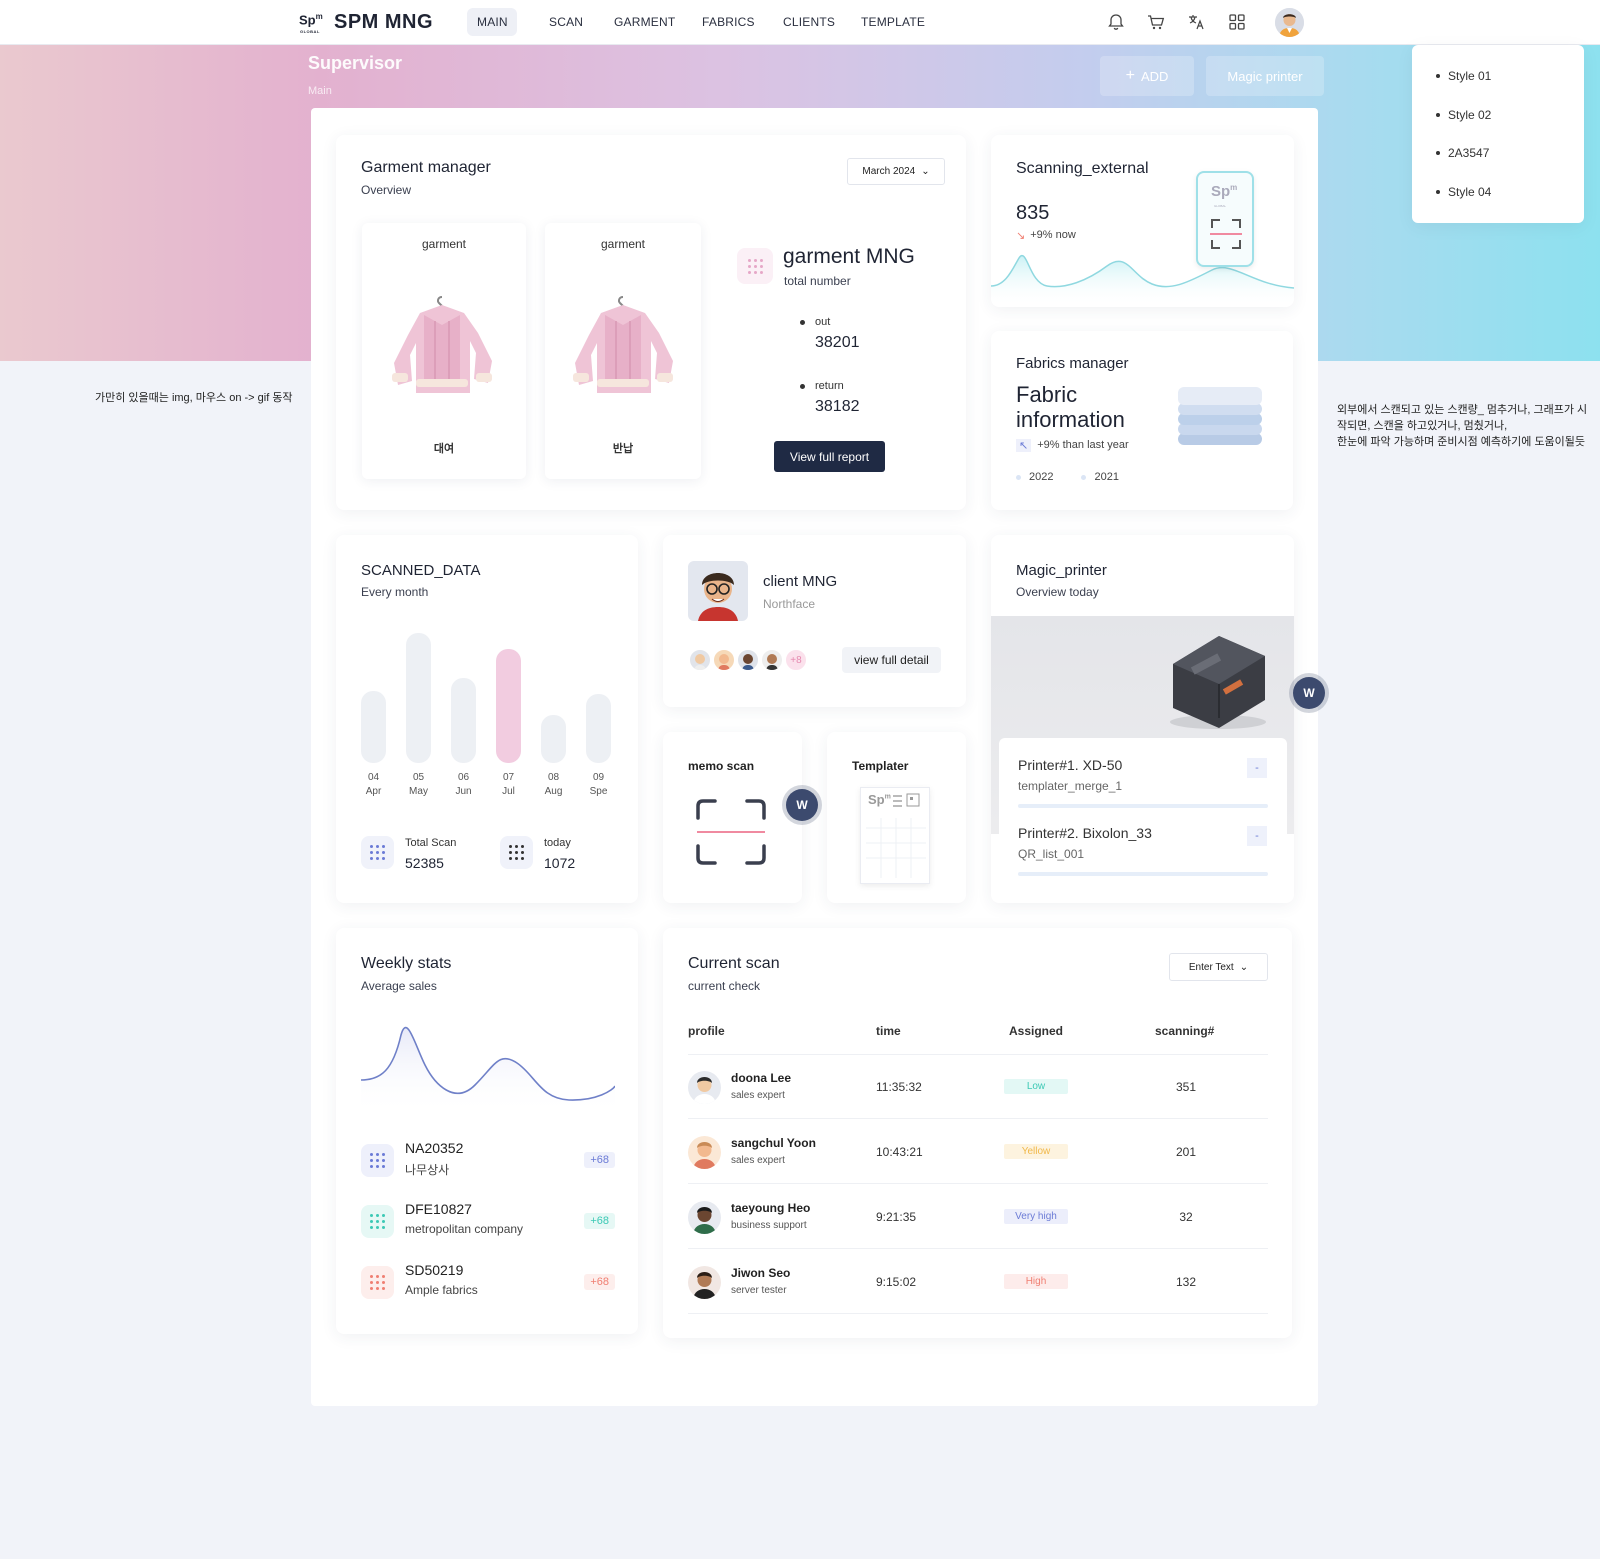  I want to click on card-subtitle: current check, so click(724, 986).